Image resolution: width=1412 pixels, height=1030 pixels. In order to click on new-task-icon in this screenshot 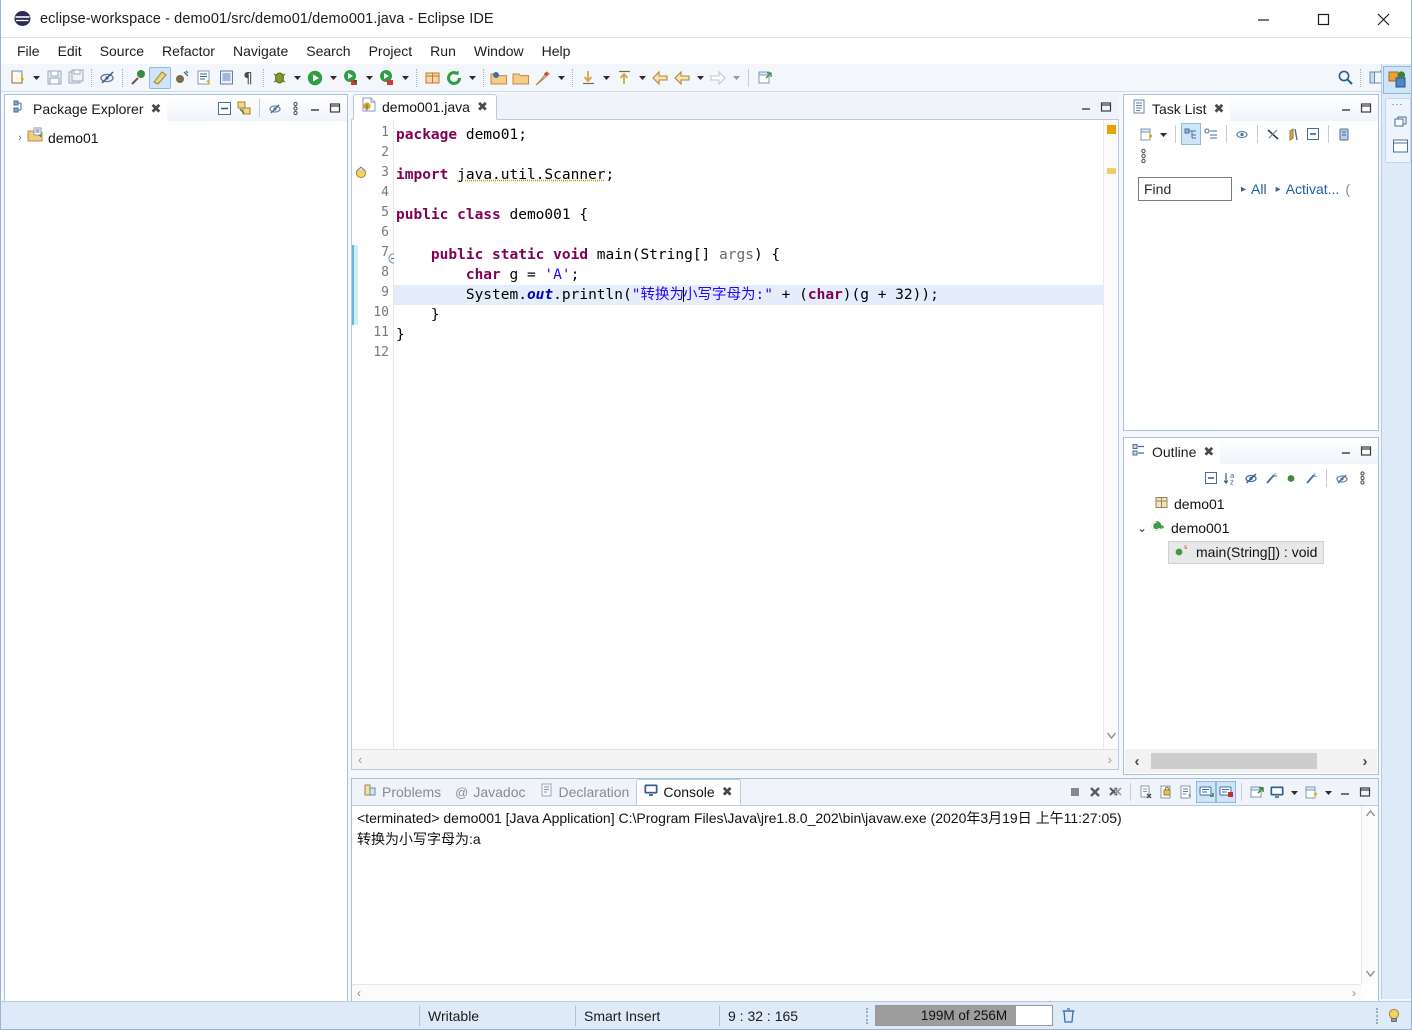, I will do `click(1146, 134)`.